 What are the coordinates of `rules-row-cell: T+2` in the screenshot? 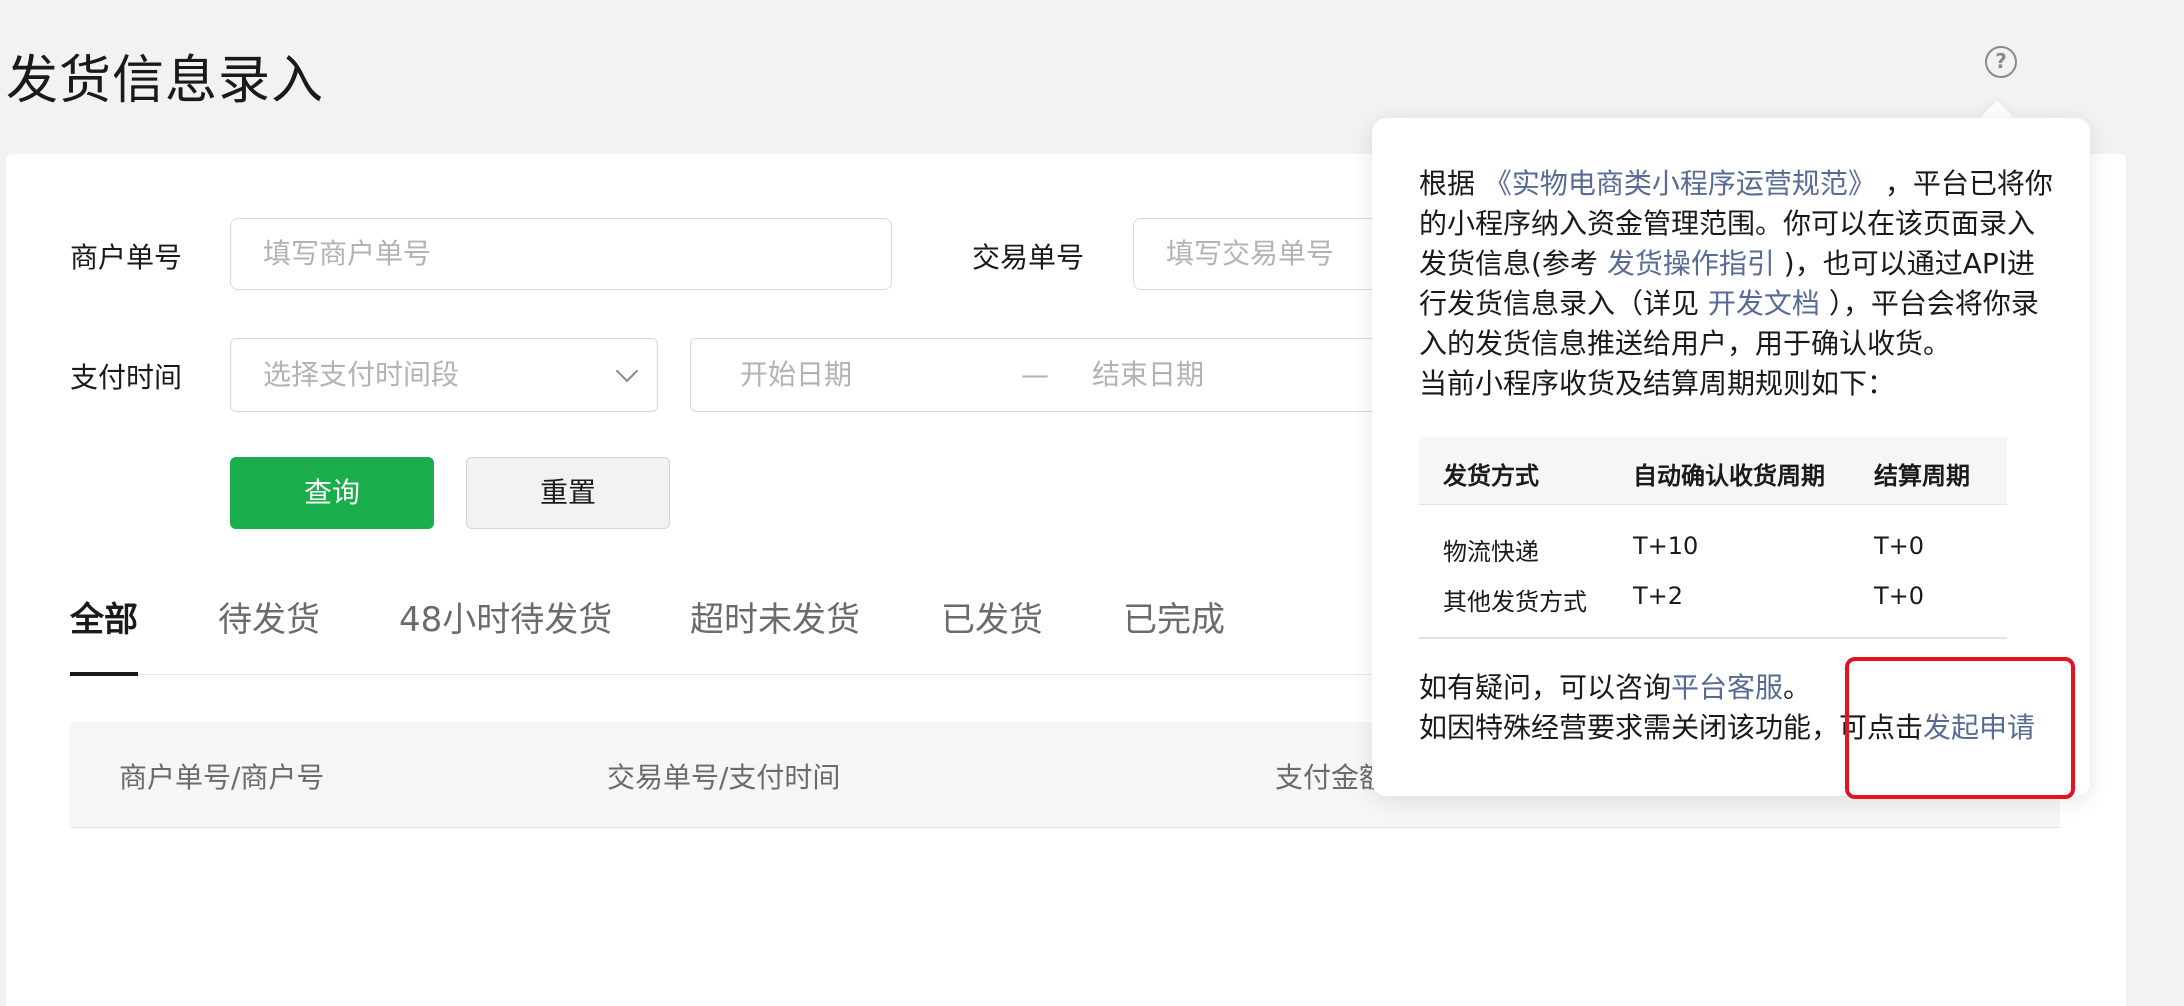 It's located at (1658, 596).